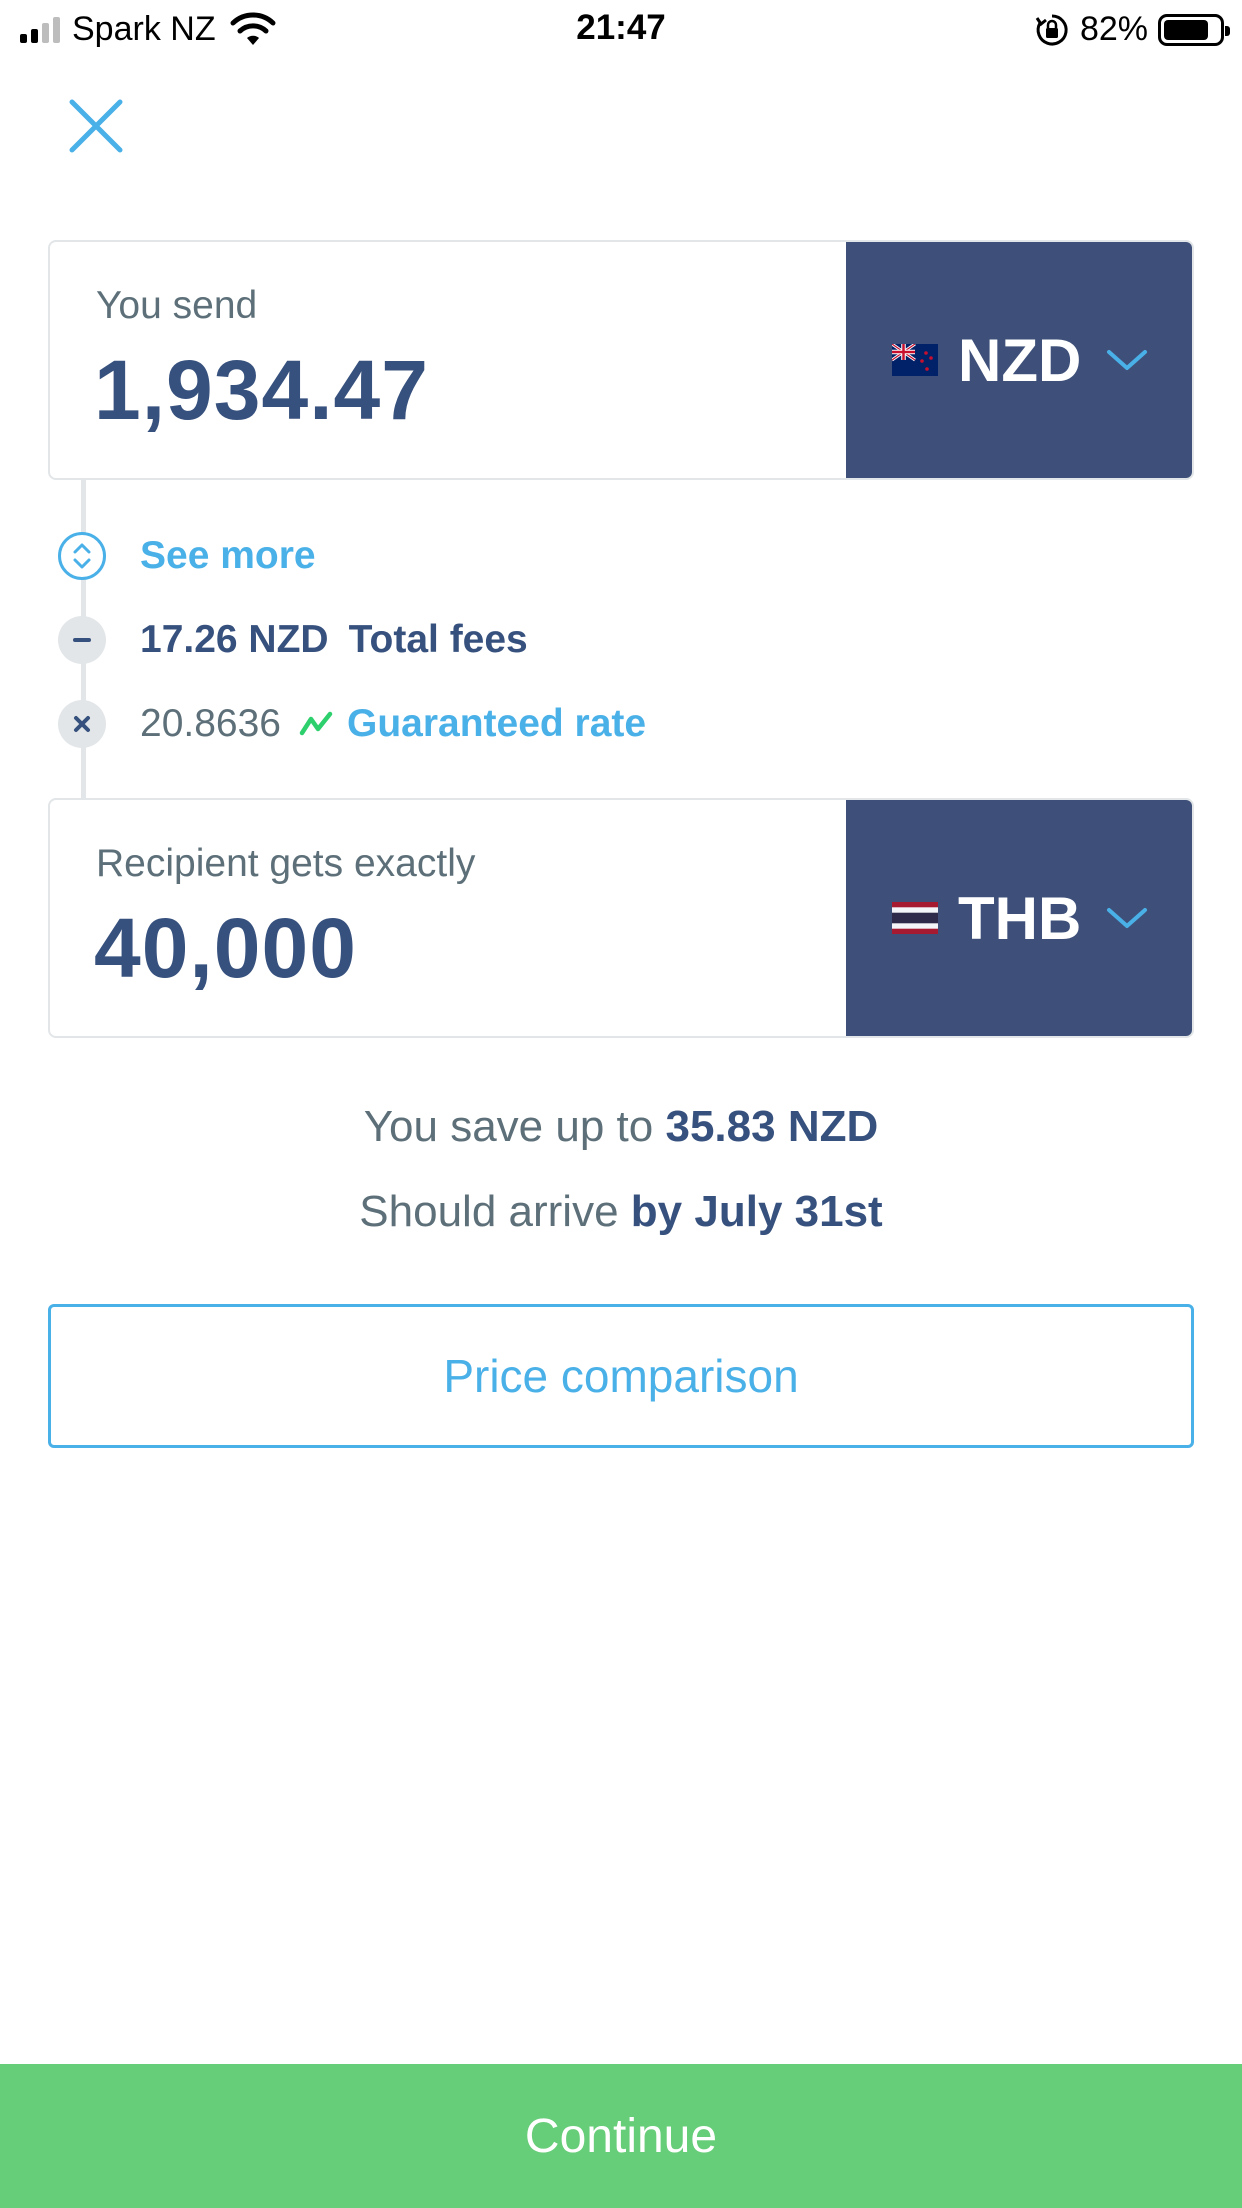  Describe the element at coordinates (621, 31) in the screenshot. I see `status-bar: Spark NZ 21:47 82%` at that location.